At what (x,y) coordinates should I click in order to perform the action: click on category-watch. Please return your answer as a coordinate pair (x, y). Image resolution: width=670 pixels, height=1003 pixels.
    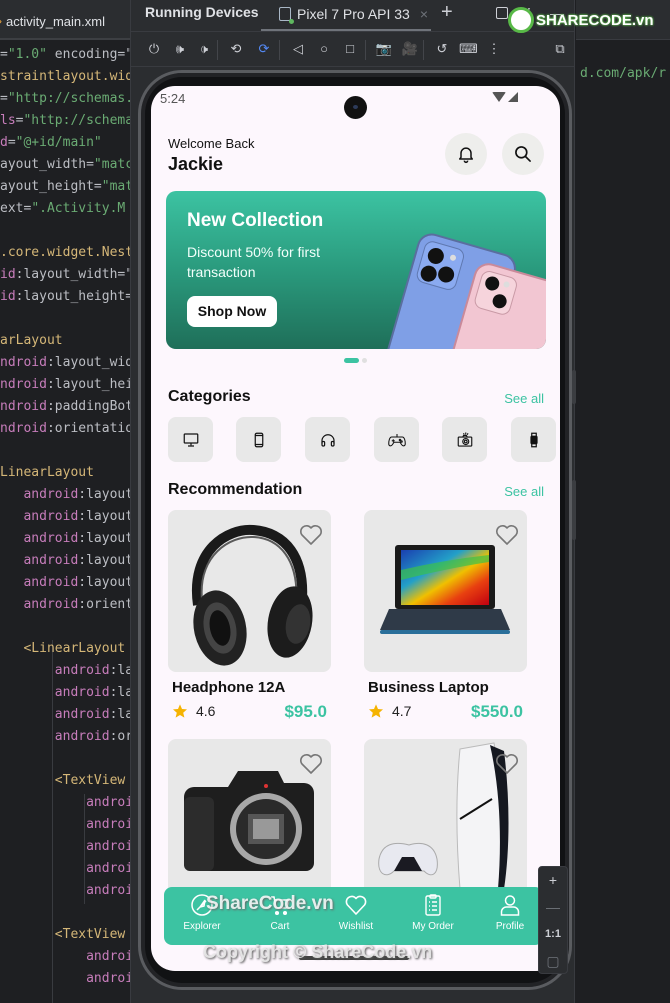
    Looking at the image, I should click on (533, 439).